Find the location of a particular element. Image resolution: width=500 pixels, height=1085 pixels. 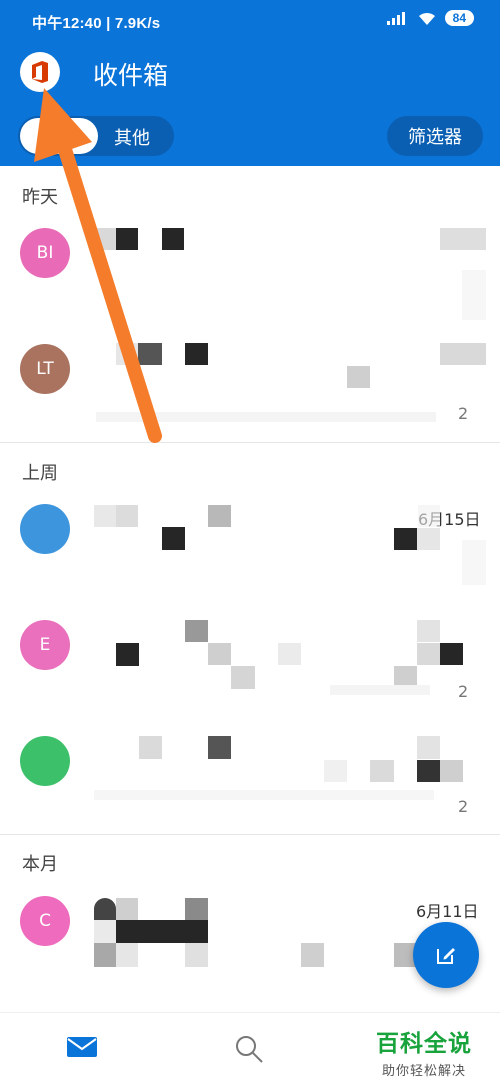

compose-icon is located at coordinates (446, 956).